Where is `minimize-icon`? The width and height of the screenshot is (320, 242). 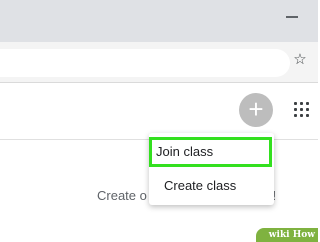
minimize-icon is located at coordinates (292, 17).